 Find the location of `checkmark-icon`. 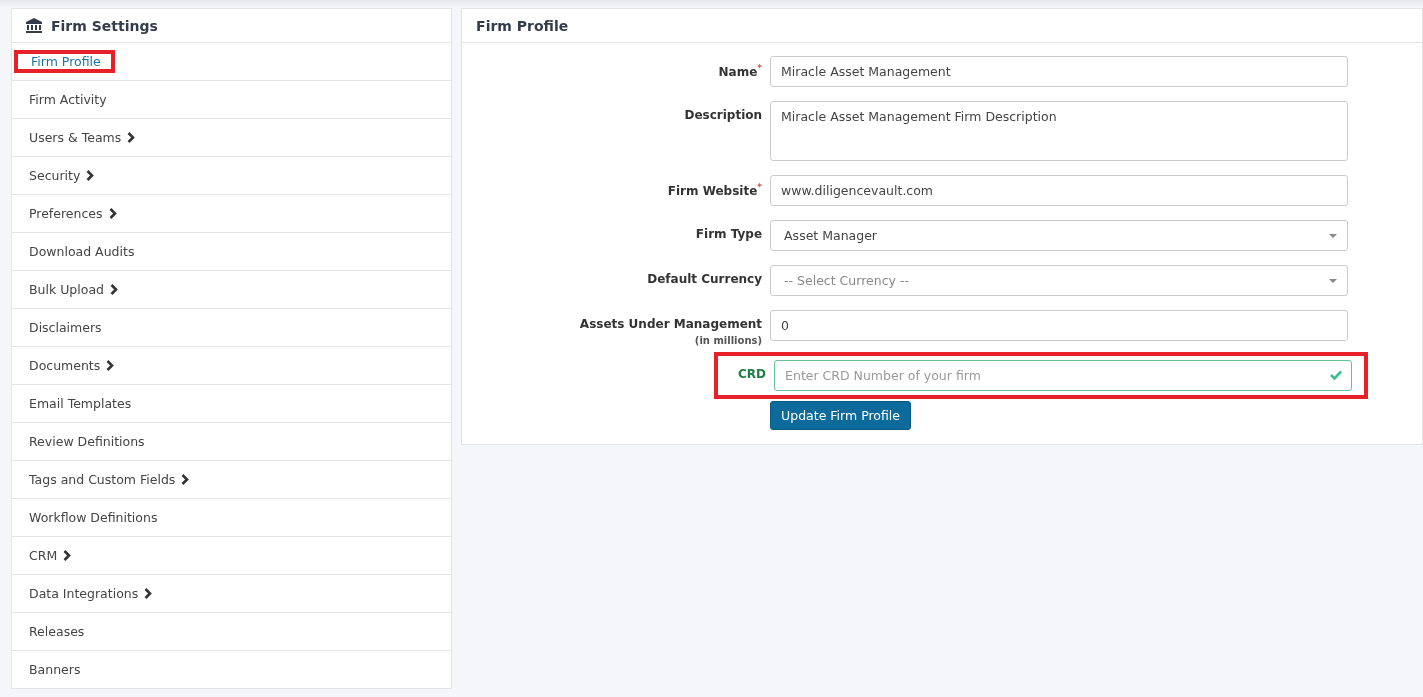

checkmark-icon is located at coordinates (1336, 375).